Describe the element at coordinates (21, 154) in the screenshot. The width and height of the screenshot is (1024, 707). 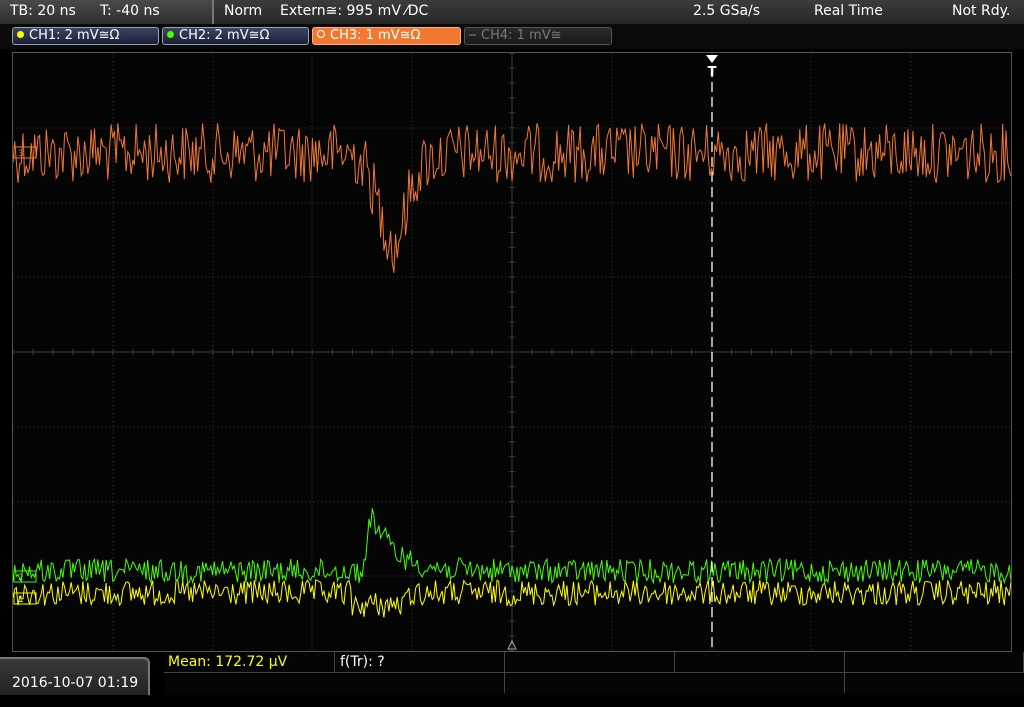
I see `ch3-ref-label: 3` at that location.